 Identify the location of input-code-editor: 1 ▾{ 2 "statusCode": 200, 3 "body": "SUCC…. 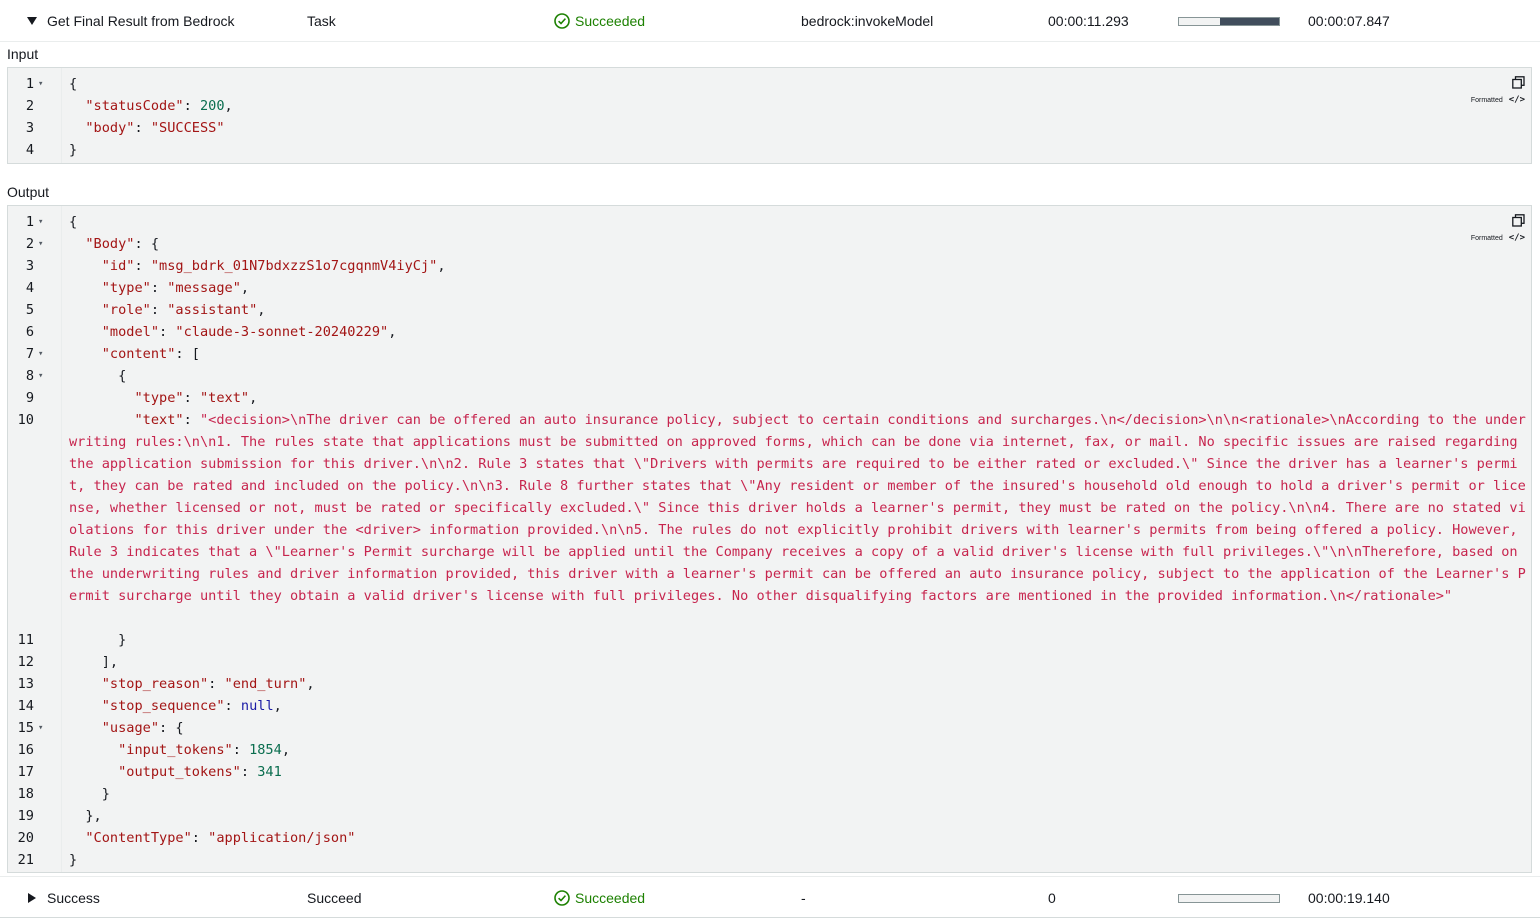
(769, 115).